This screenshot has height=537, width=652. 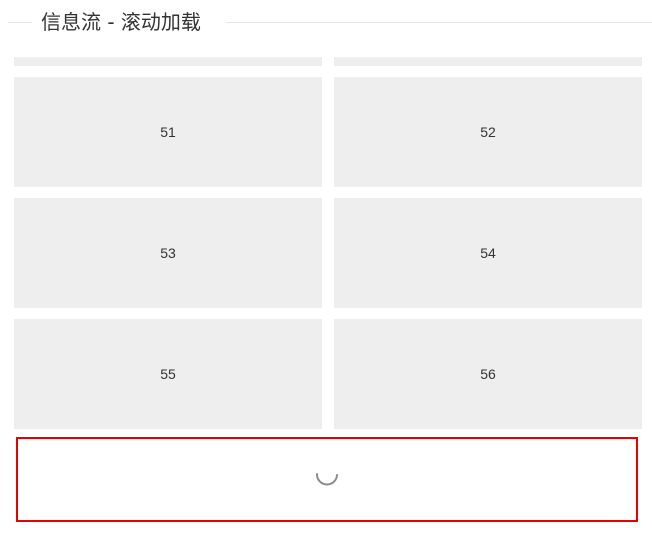 I want to click on loading-spinner-icon, so click(x=326, y=479).